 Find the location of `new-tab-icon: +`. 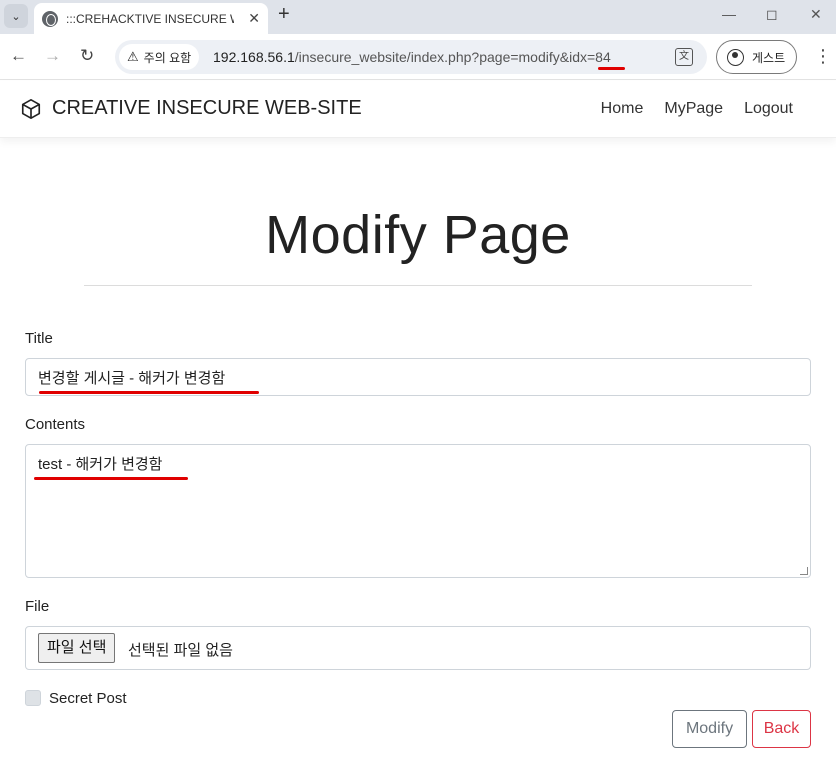

new-tab-icon: + is located at coordinates (284, 14).